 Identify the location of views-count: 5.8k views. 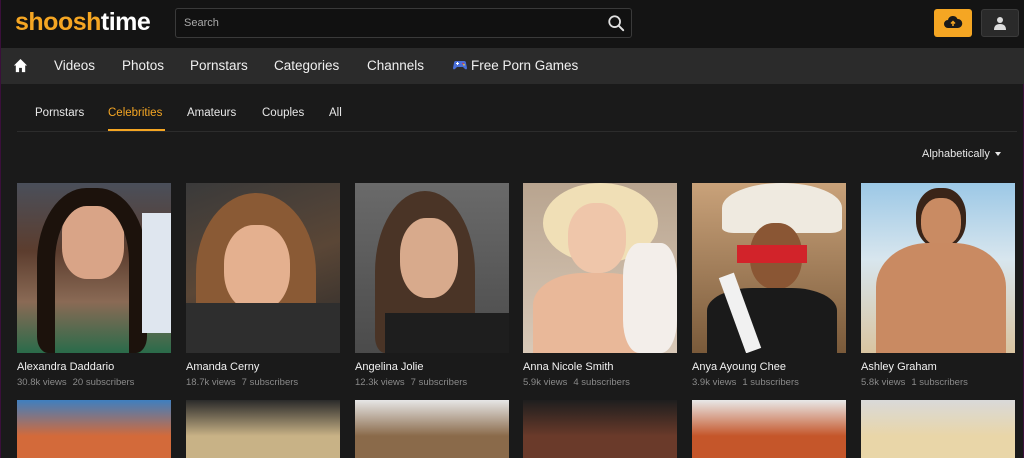
(883, 382).